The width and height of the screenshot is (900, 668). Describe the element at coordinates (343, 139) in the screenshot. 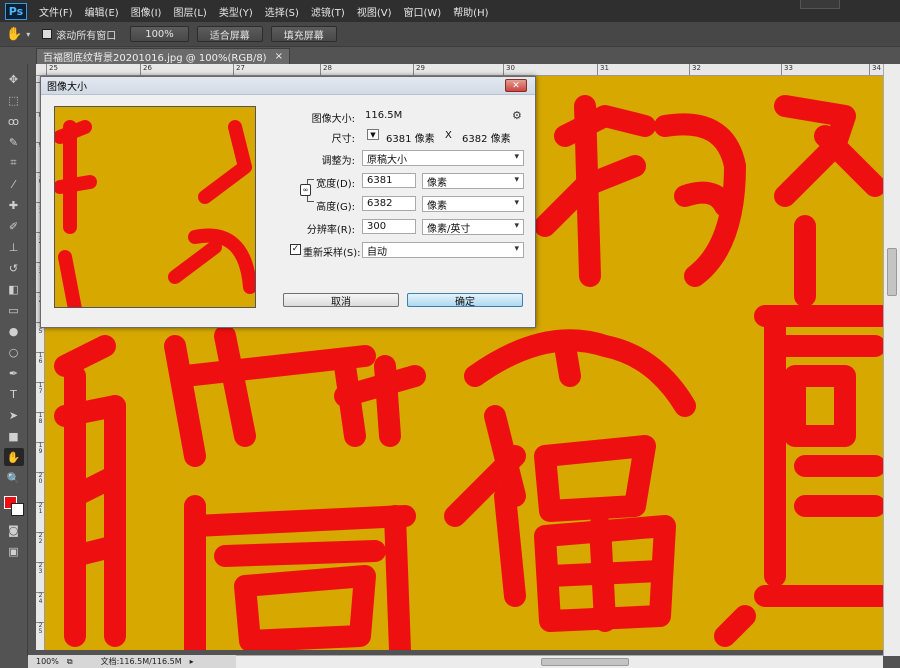

I see `dimensions-label: 尺寸:` at that location.